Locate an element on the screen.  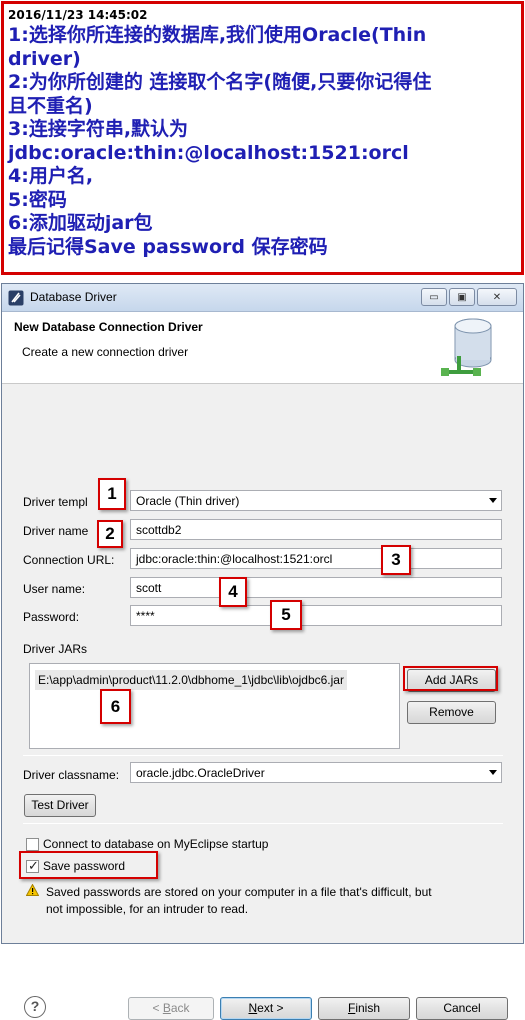
wizard-title: New Database Connection Driver is located at coordinates (108, 327).